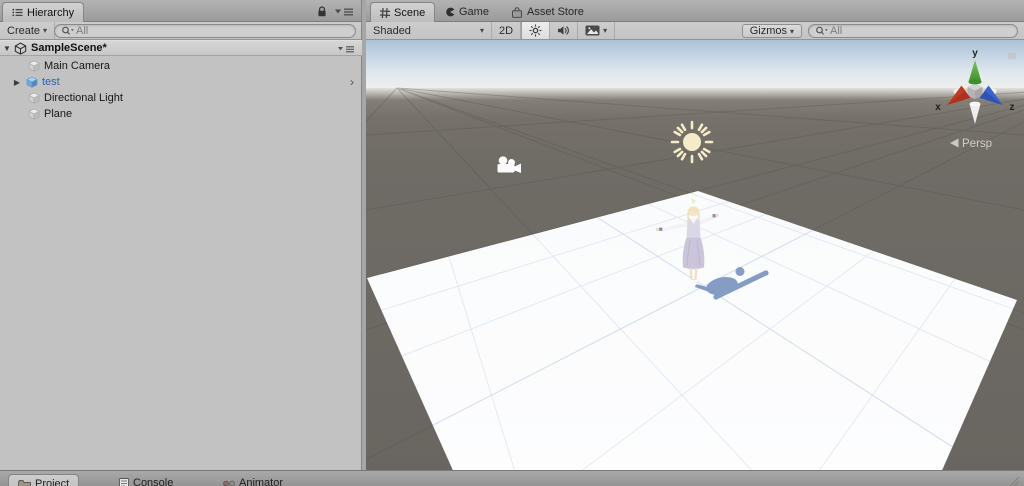 The height and width of the screenshot is (486, 1024). Describe the element at coordinates (975, 53) in the screenshot. I see `axis-y-label: y` at that location.